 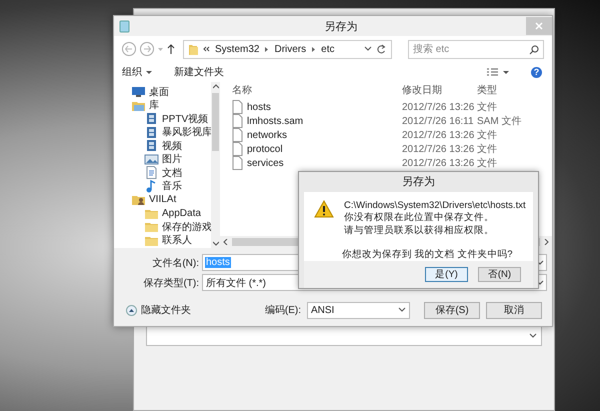 I want to click on file-date: 2012/7/26 16:11, so click(x=438, y=121).